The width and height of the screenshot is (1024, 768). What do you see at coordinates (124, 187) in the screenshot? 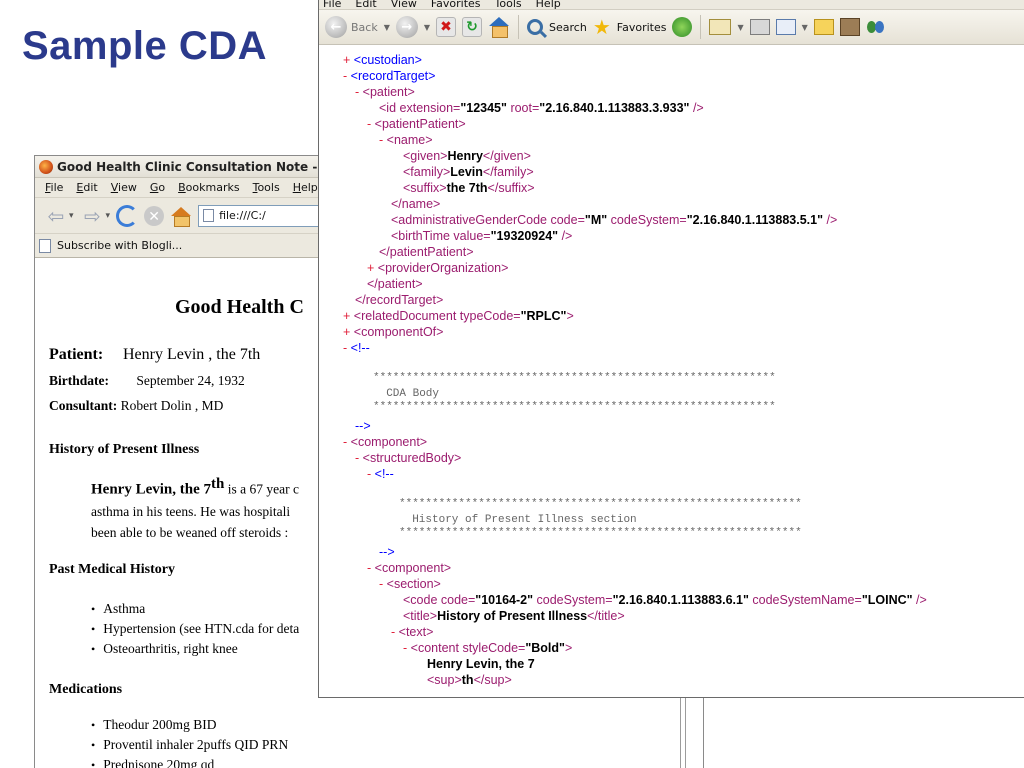
I see `ff-menu-view: View` at bounding box center [124, 187].